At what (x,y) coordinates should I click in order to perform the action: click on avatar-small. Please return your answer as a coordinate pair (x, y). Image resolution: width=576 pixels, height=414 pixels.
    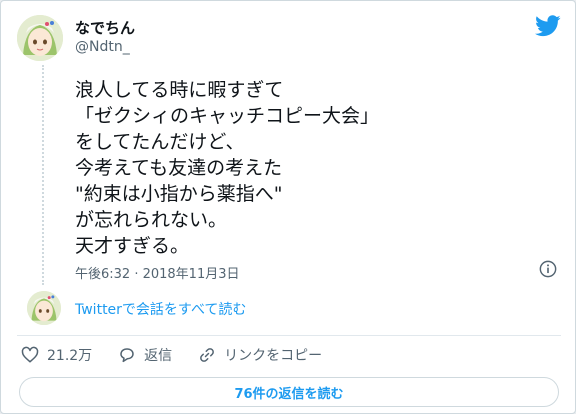
    Looking at the image, I should click on (44, 308).